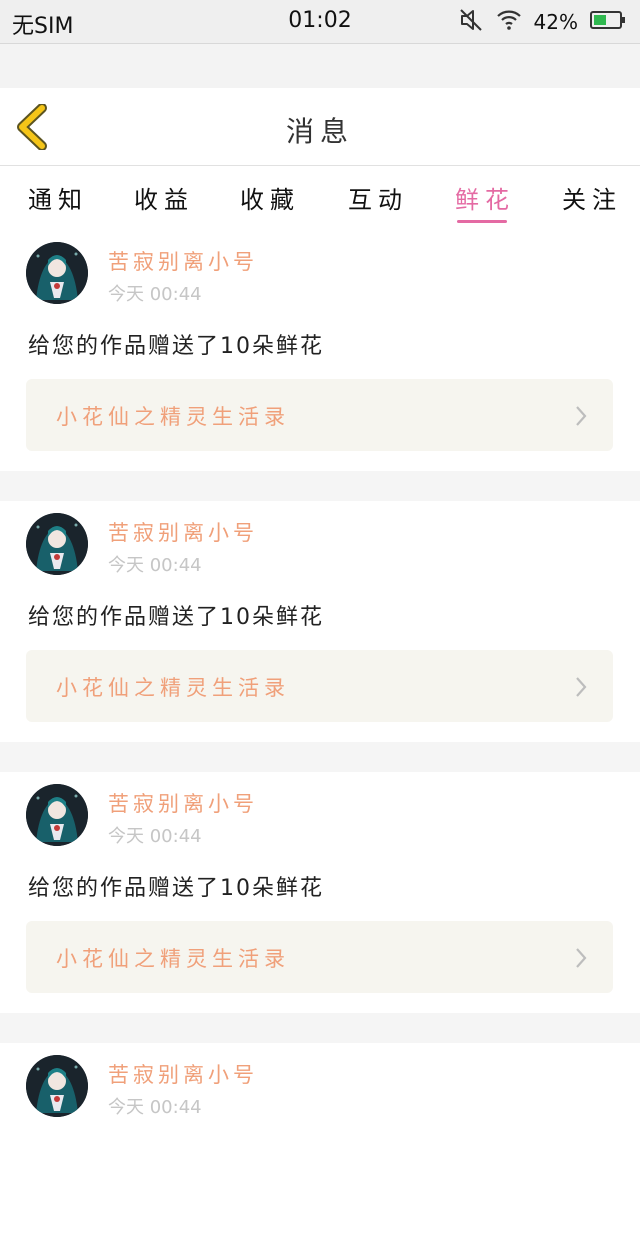 Image resolution: width=640 pixels, height=1243 pixels. Describe the element at coordinates (320, 22) in the screenshot. I see `status-bar: 无SIM 01:02 42%` at that location.